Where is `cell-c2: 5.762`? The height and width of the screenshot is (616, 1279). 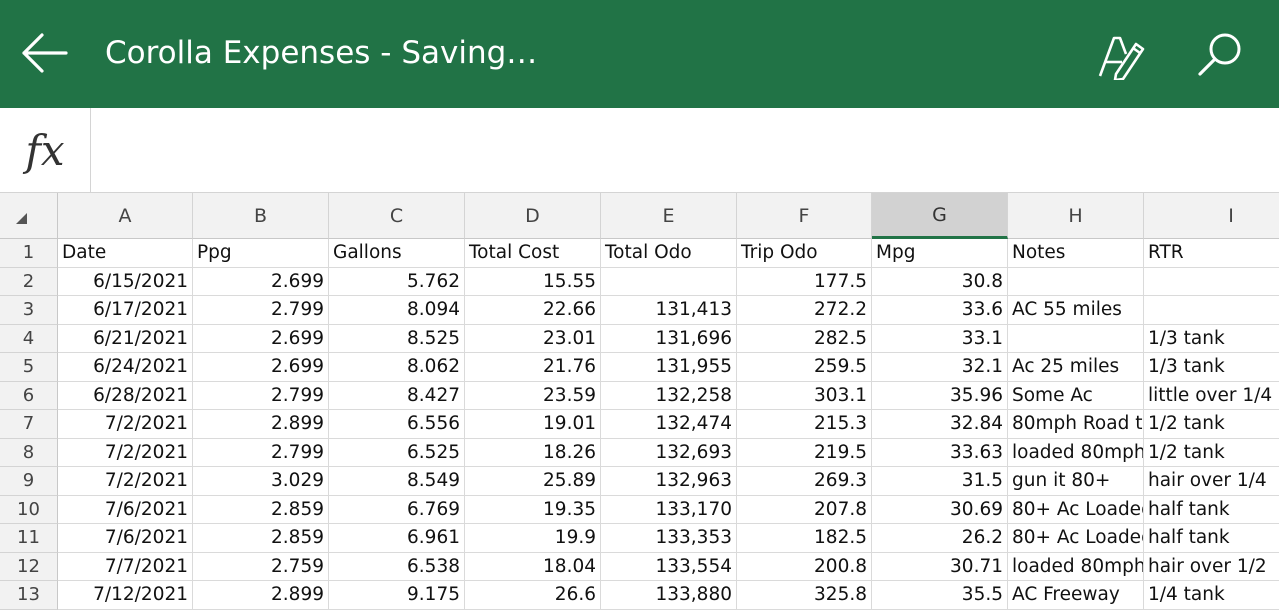
cell-c2: 5.762 is located at coordinates (397, 281).